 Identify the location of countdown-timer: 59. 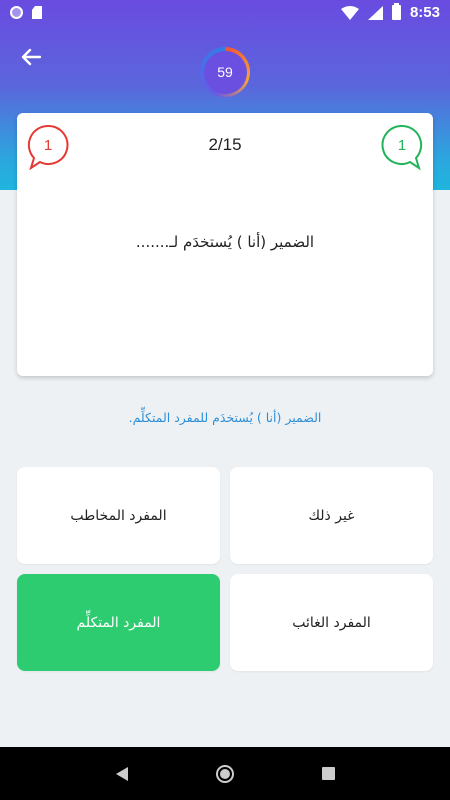
(225, 72).